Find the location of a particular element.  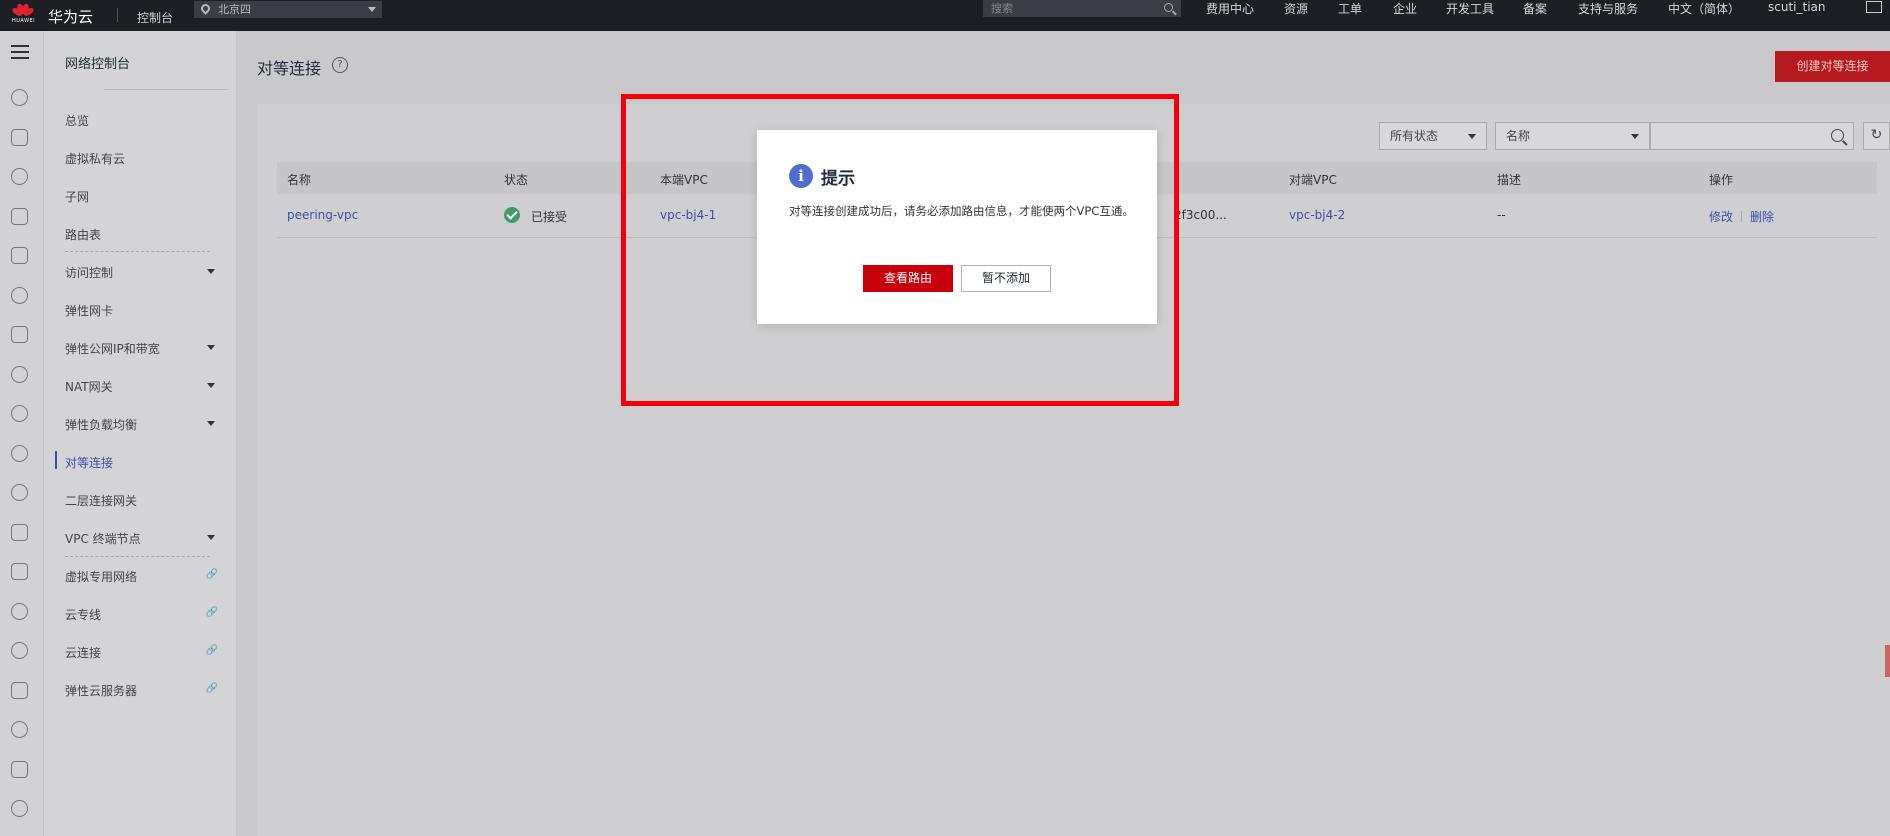

network-icon is located at coordinates (19, 137).